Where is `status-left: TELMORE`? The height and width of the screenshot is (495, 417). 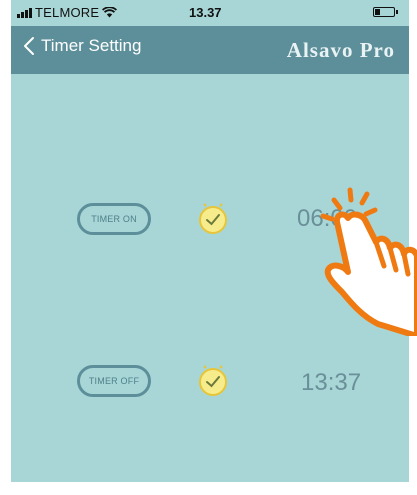 status-left: TELMORE is located at coordinates (67, 12).